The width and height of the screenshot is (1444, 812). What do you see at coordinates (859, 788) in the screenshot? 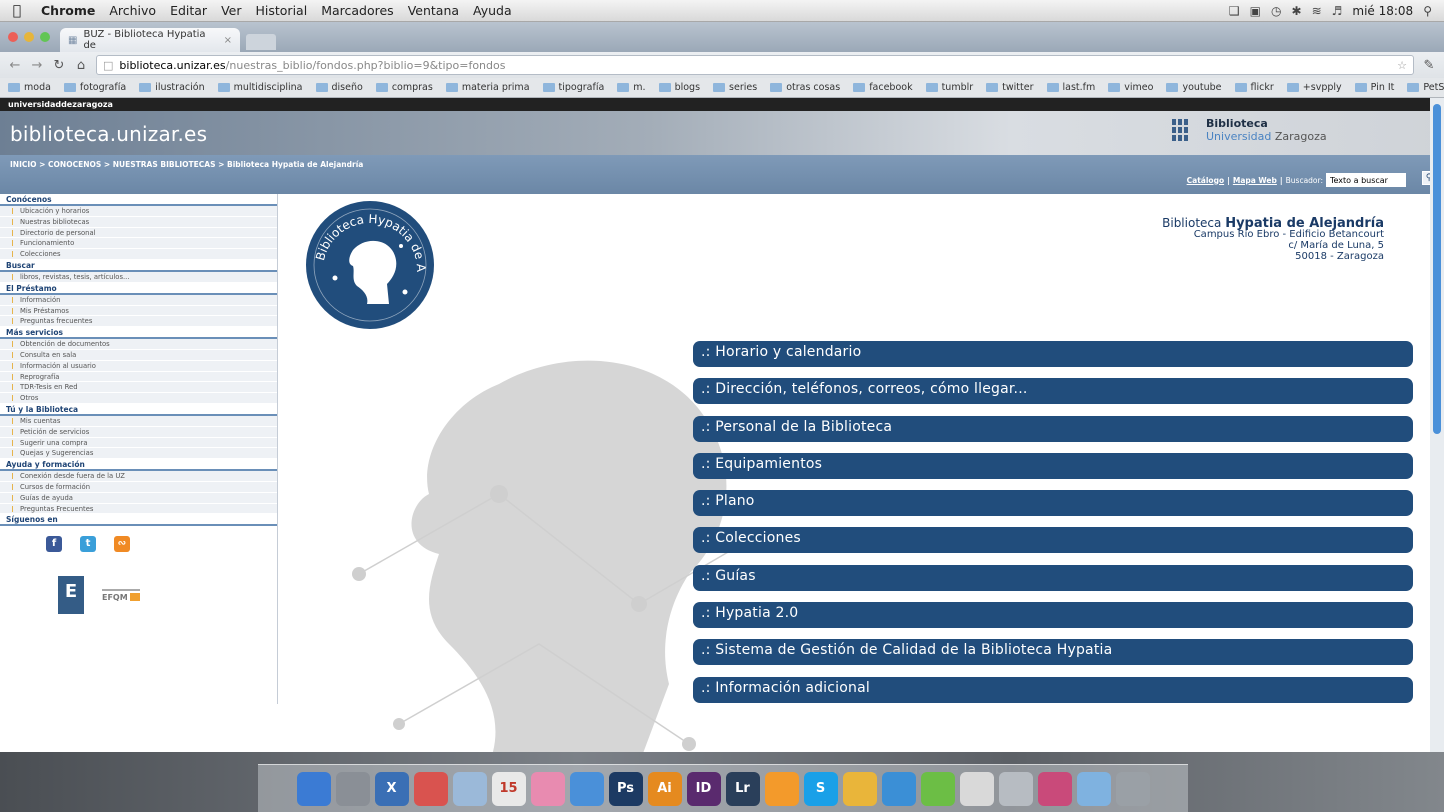
I see `chrome-icon` at bounding box center [859, 788].